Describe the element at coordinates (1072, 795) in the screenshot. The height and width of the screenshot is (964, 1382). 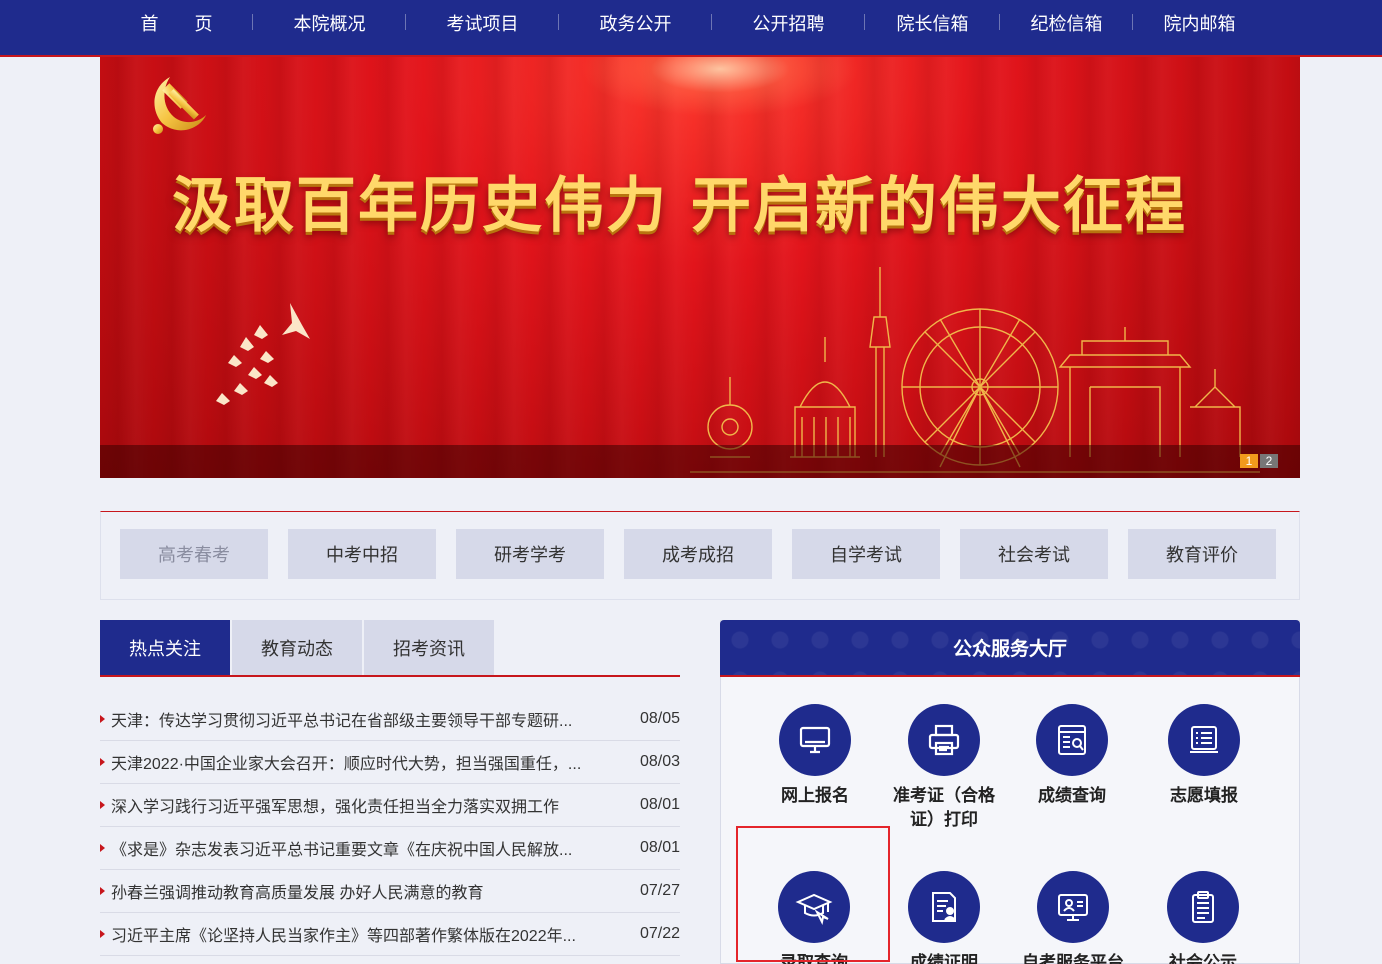
I see `service-label: 成绩查询` at that location.